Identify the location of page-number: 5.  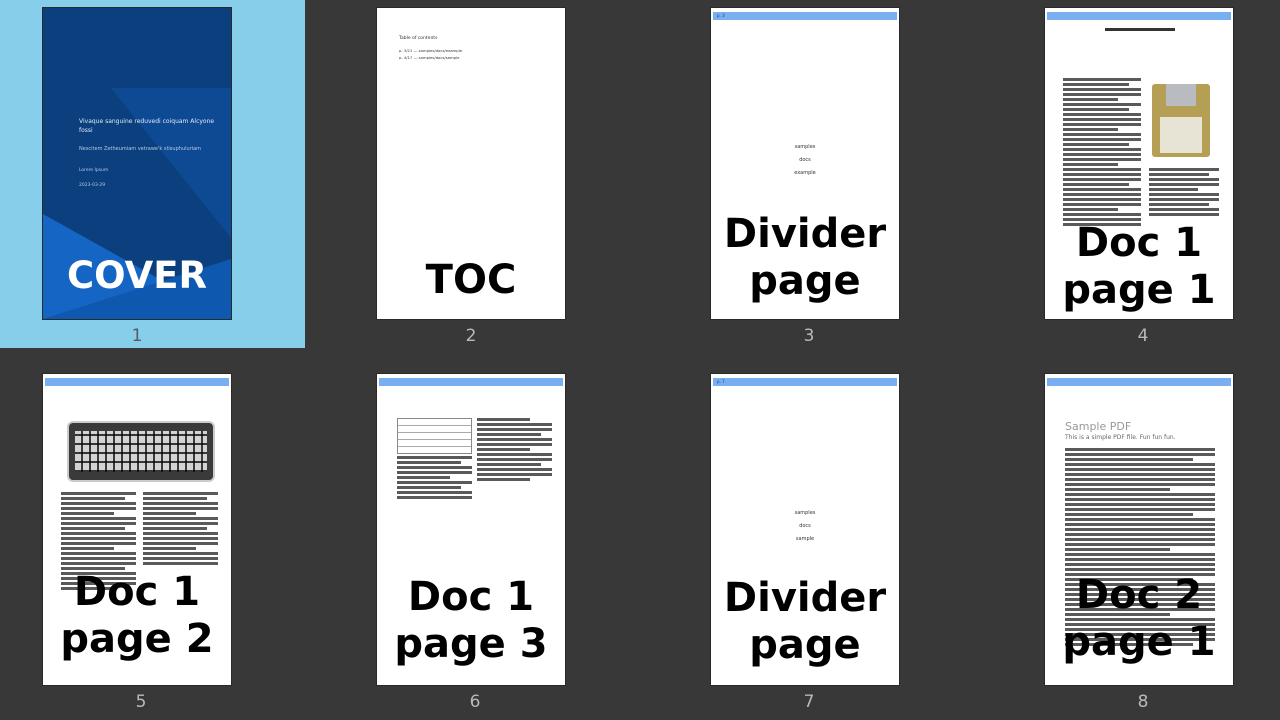
(141, 702).